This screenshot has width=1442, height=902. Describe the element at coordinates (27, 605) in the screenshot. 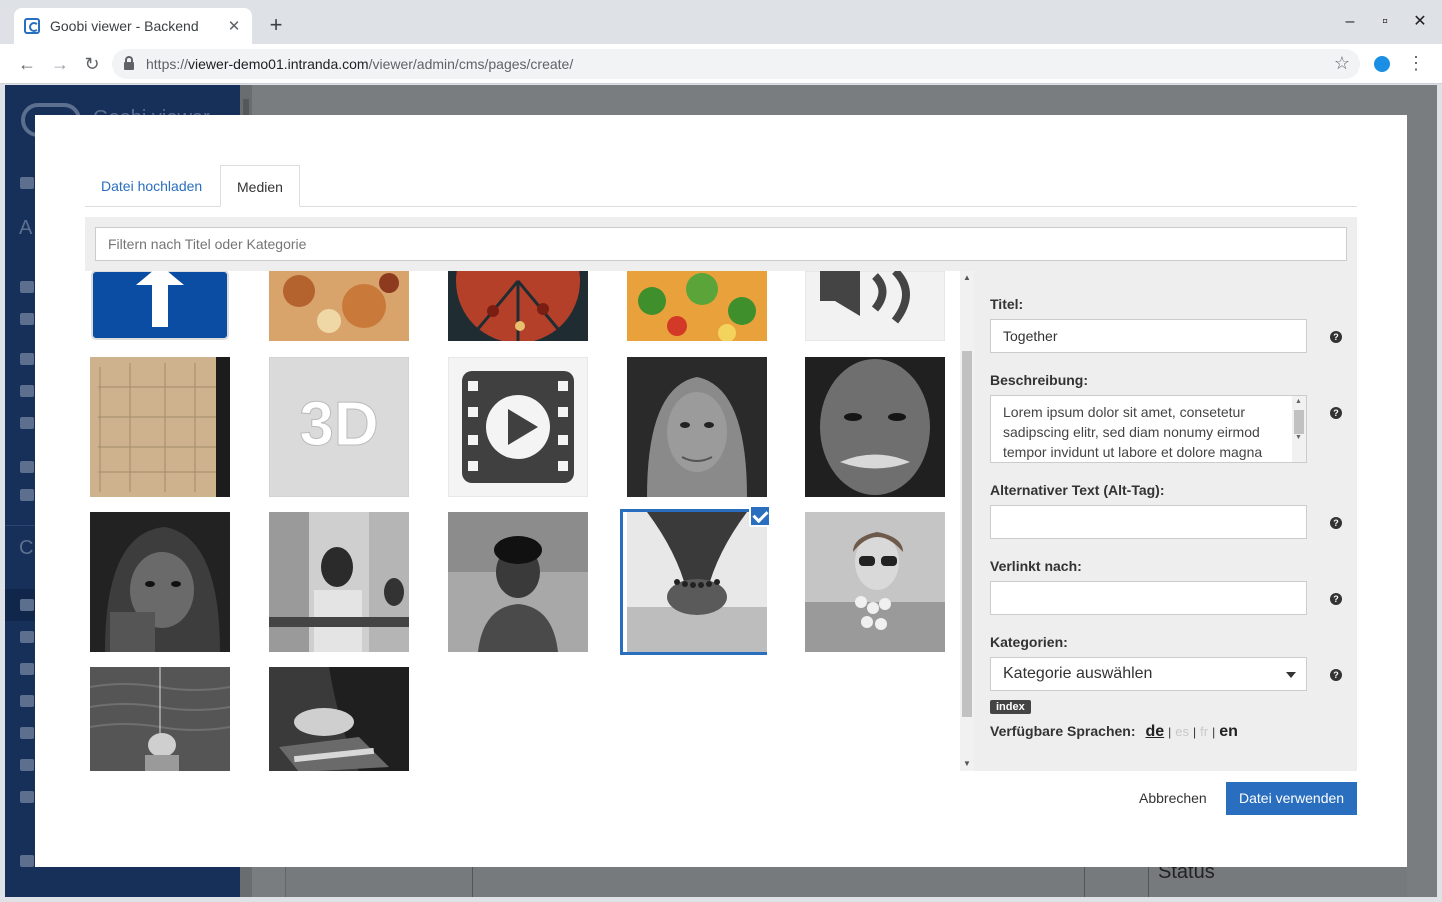

I see `pages-icon` at that location.